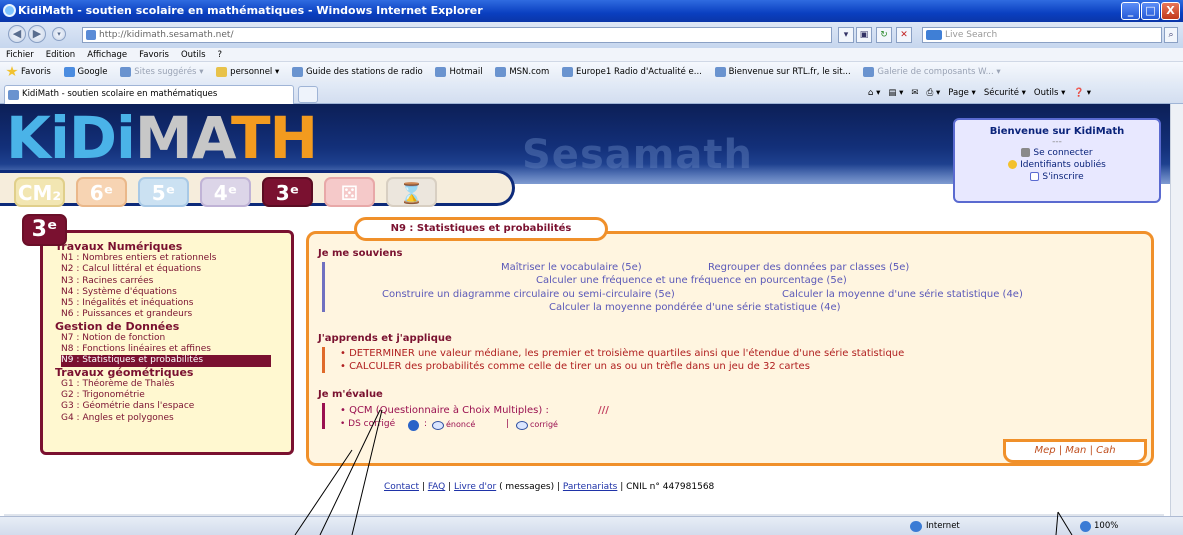 This screenshot has width=1183, height=535. I want to click on key-icon, so click(1026, 152).